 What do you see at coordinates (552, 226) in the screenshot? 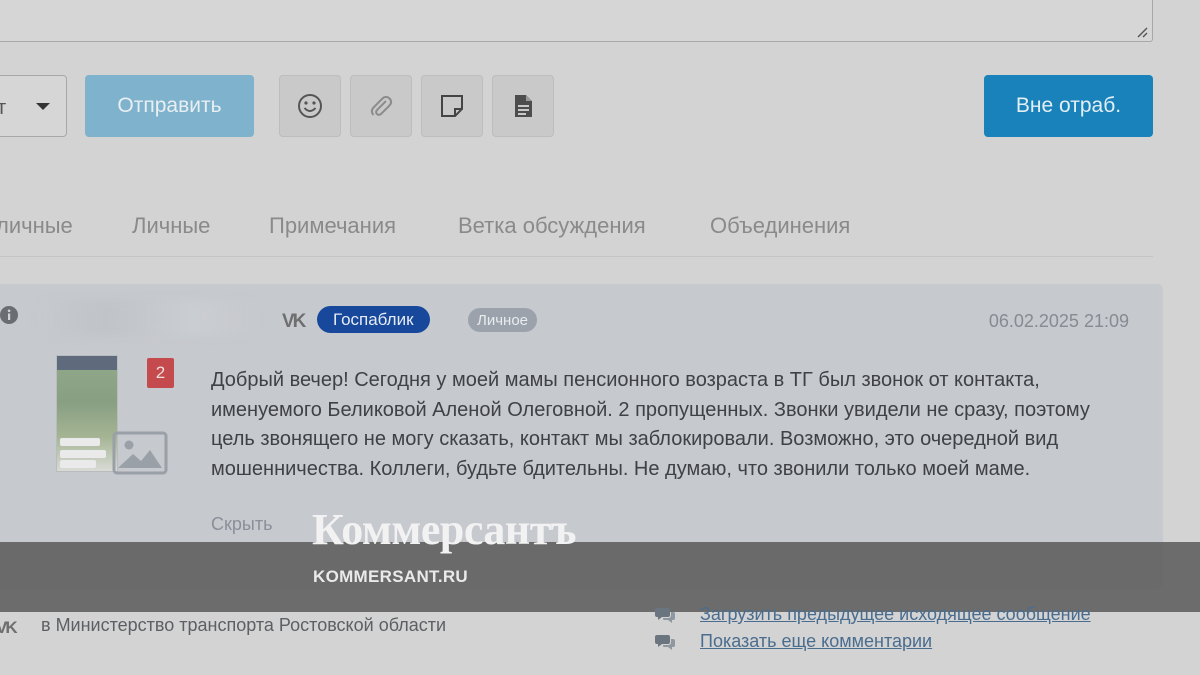
I see `tab-discussion-thread: Ветка обсуждения` at bounding box center [552, 226].